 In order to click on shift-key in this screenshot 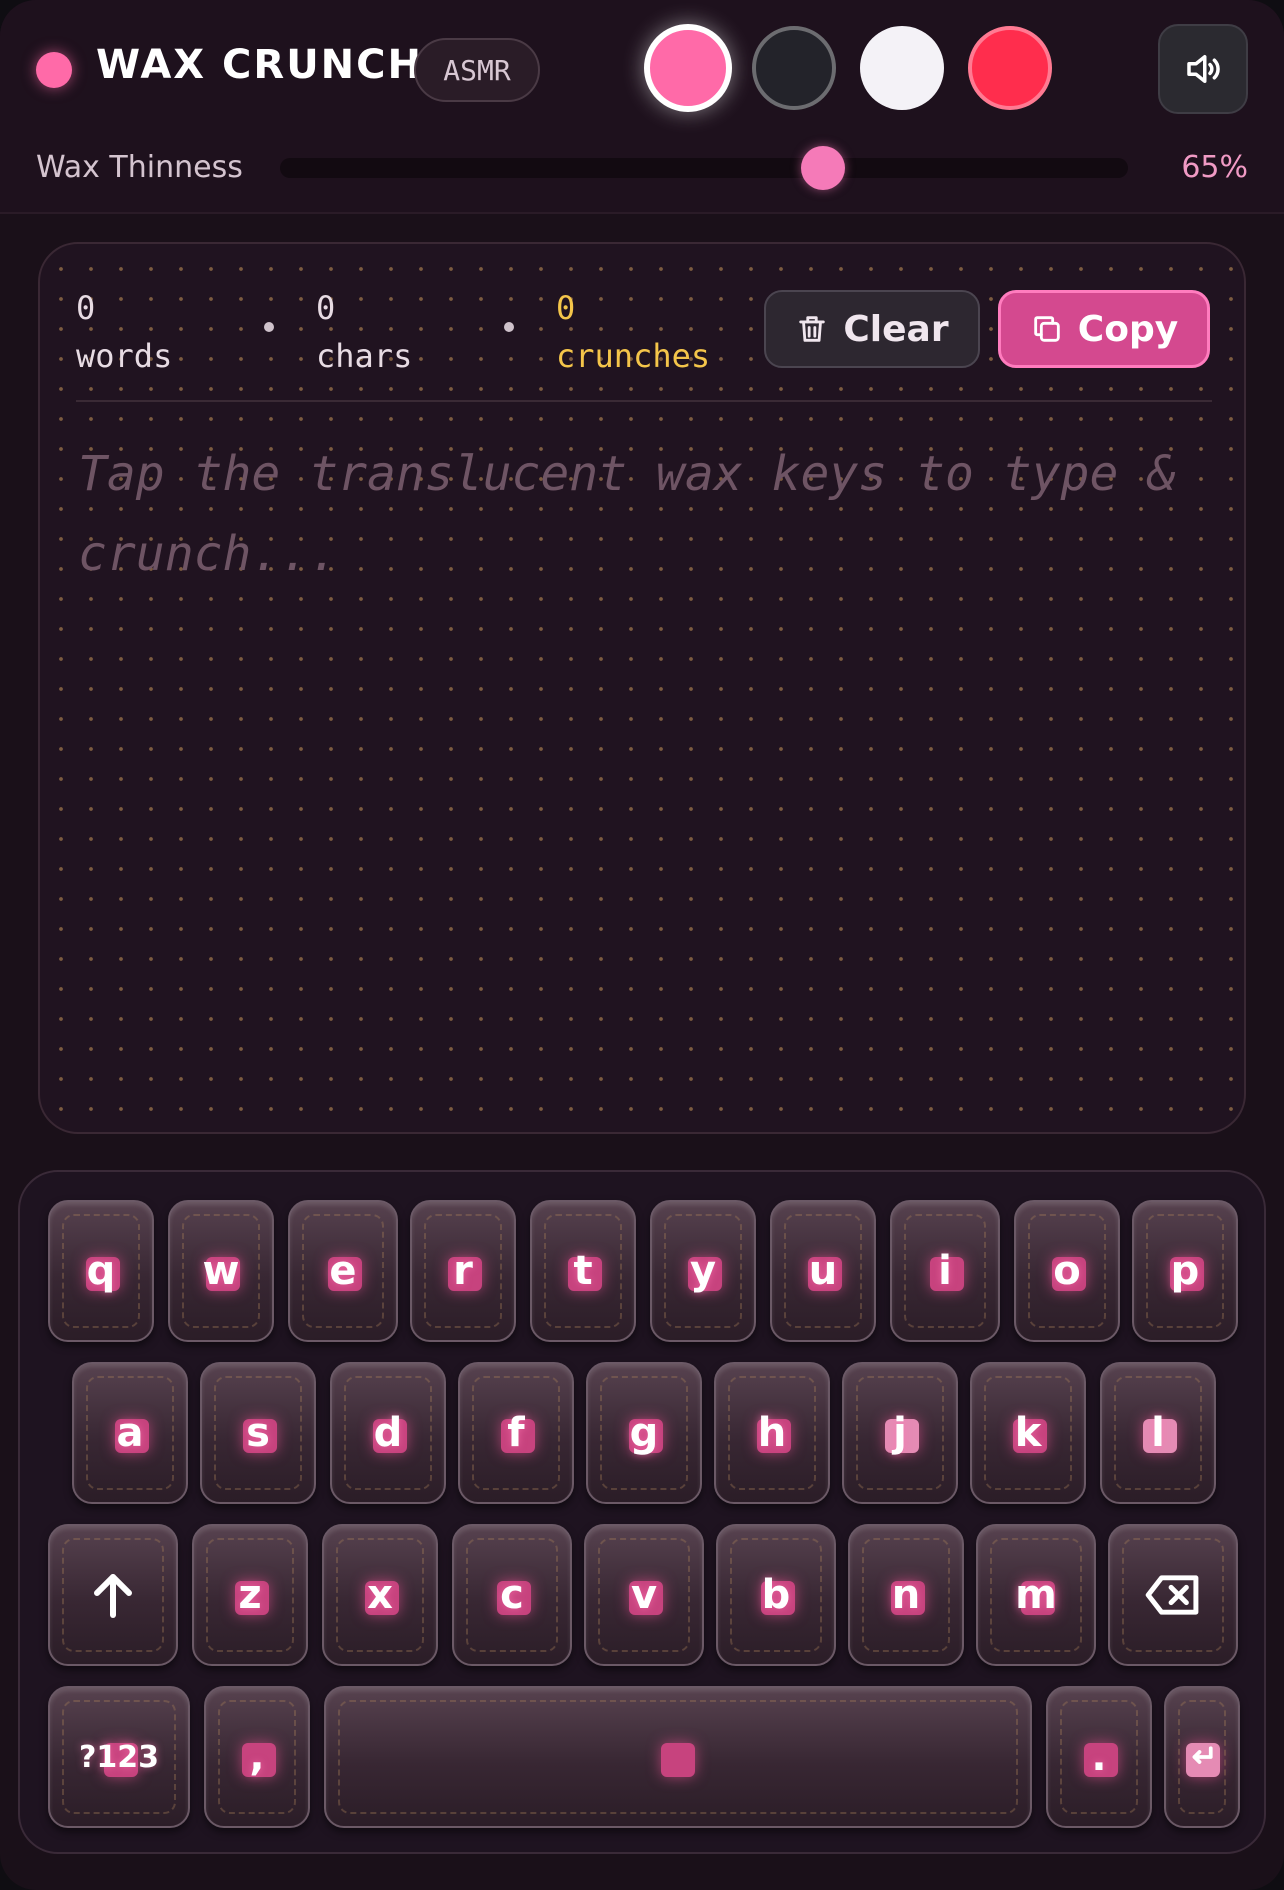, I will do `click(113, 1595)`.